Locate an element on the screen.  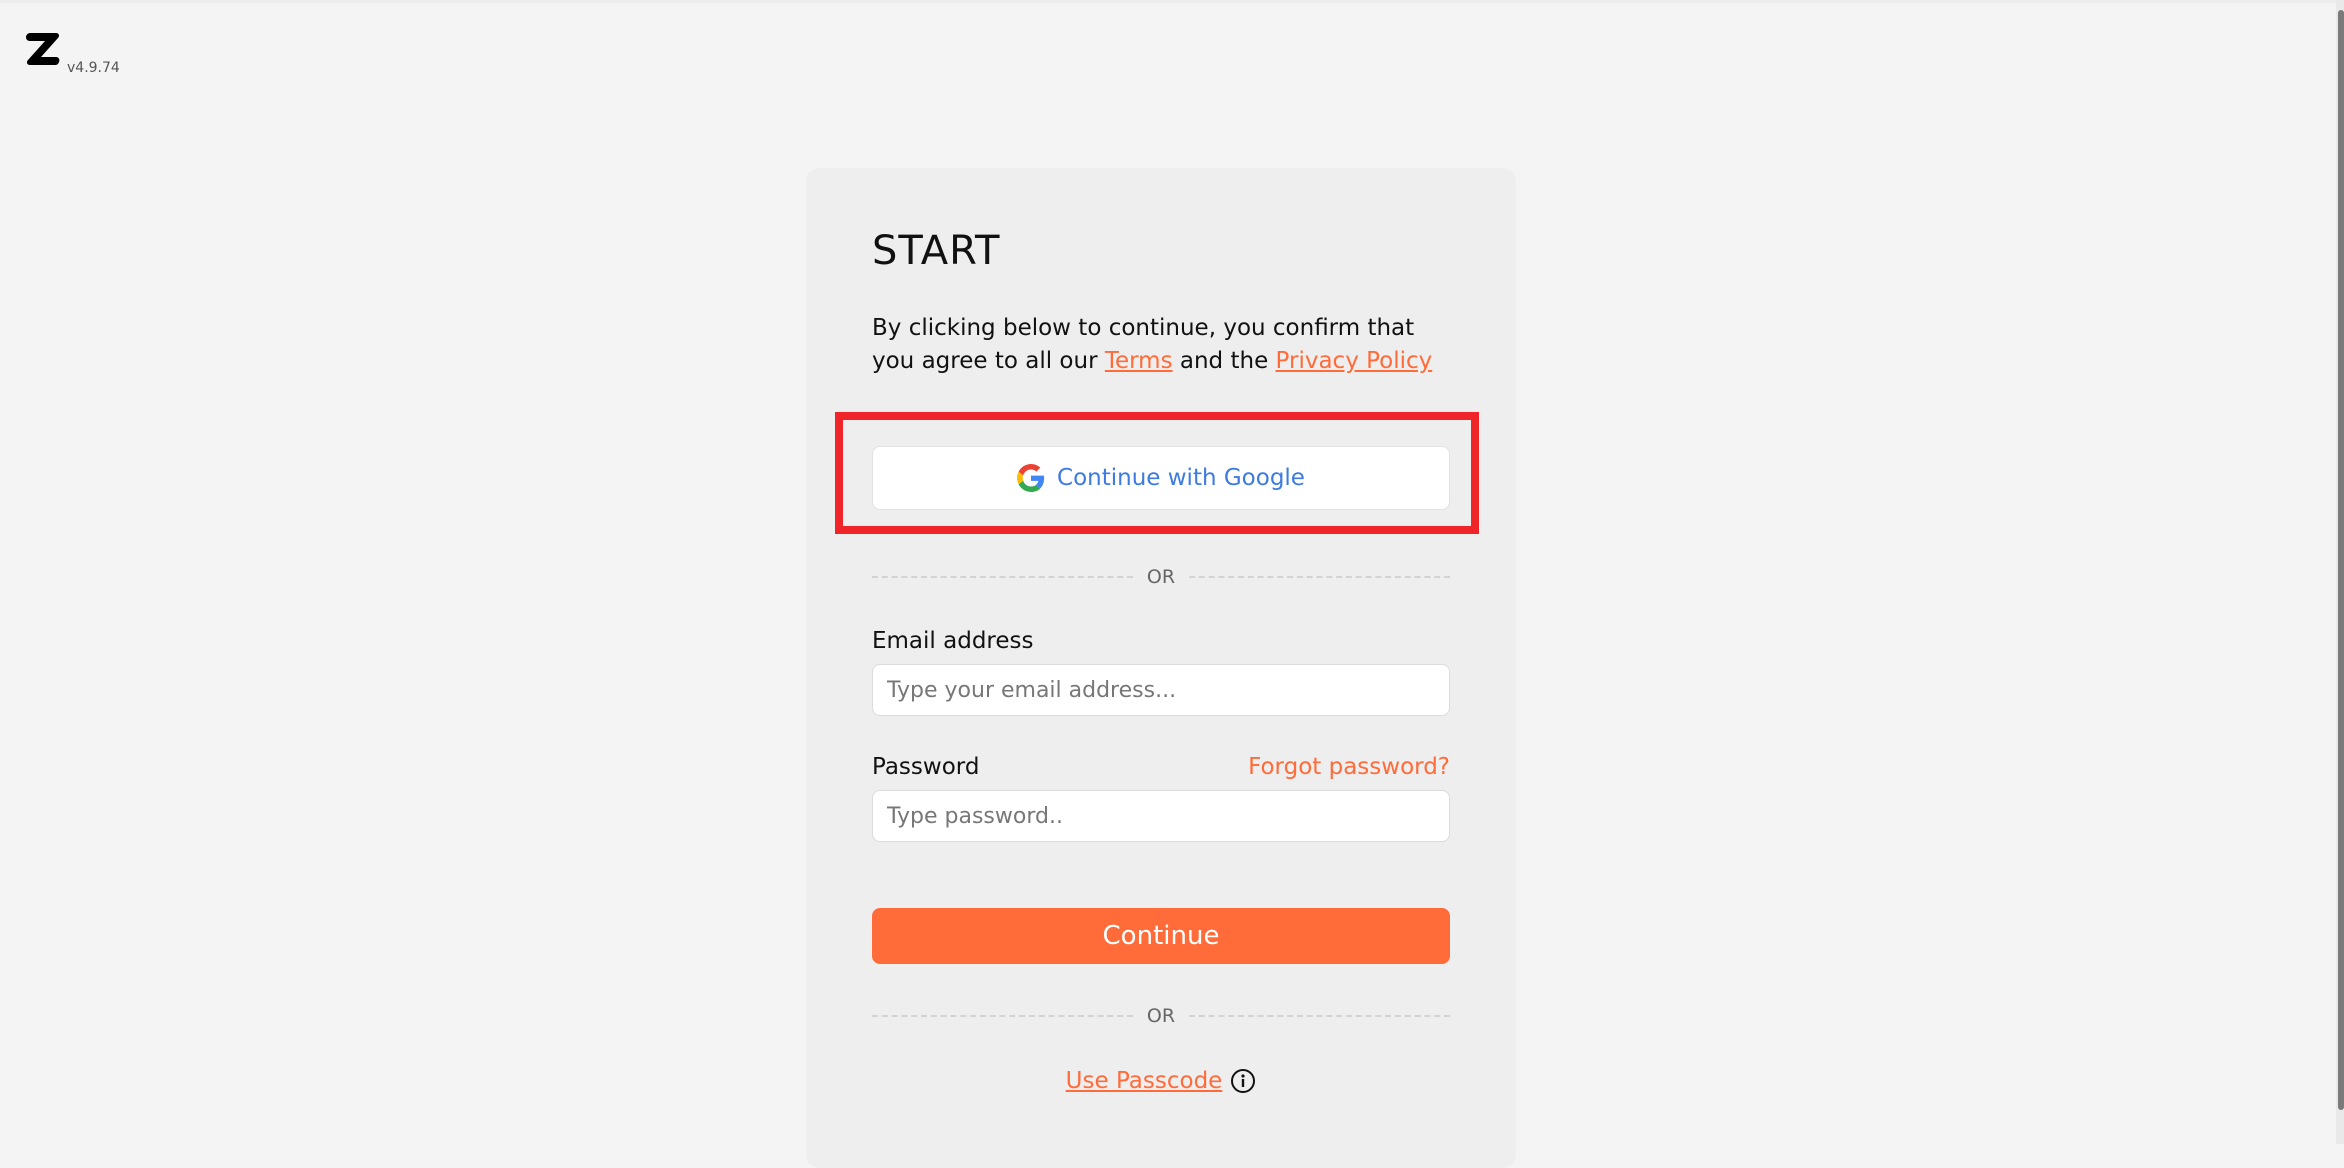
passcode-row: Use Passcode is located at coordinates (1161, 1081).